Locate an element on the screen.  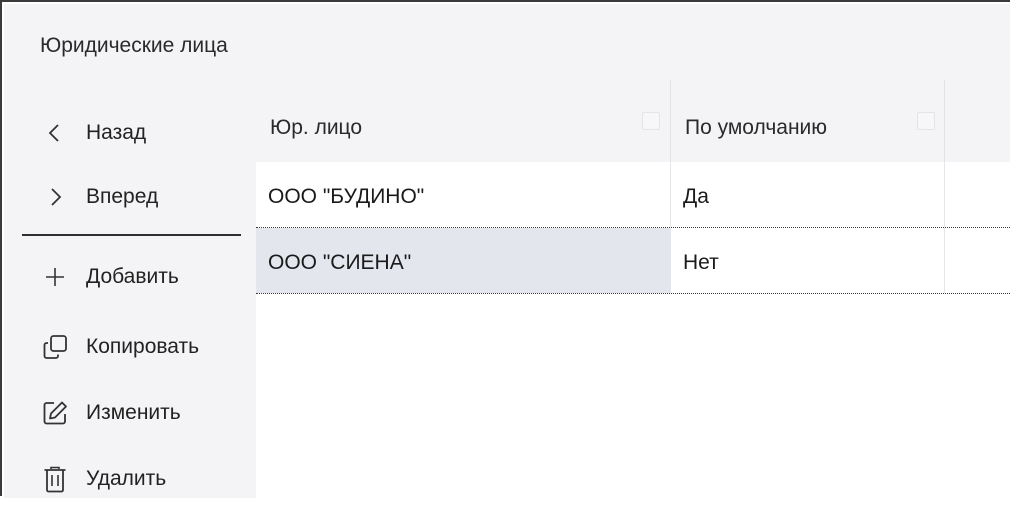
column-header-empty is located at coordinates (977, 121).